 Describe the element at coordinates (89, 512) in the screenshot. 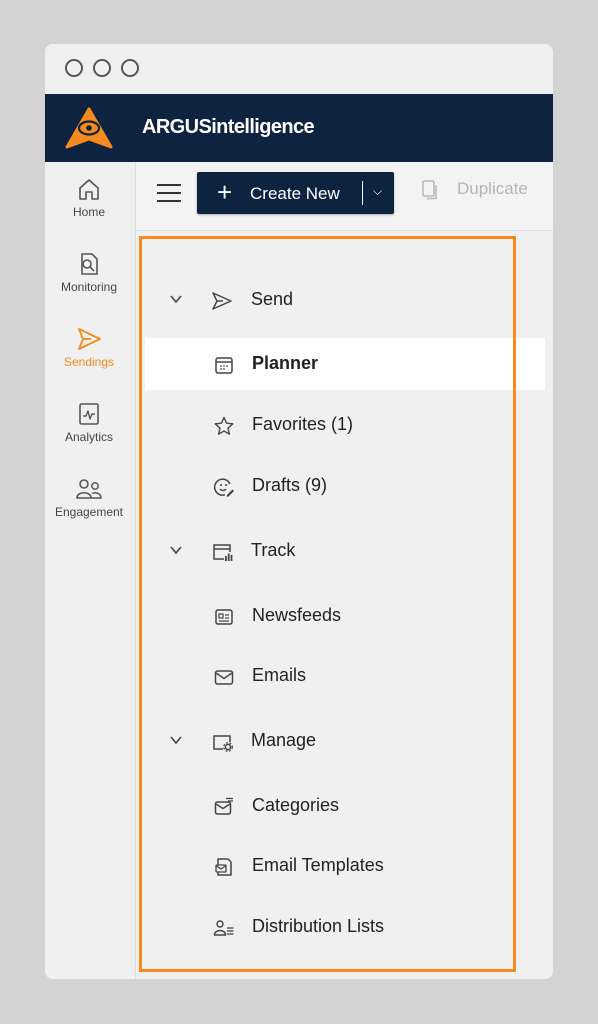

I see `rail-label: Engagement` at that location.